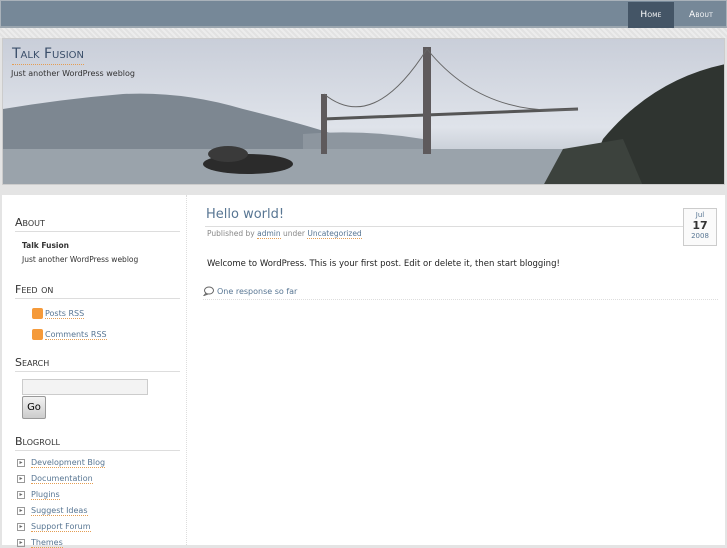 Image resolution: width=727 pixels, height=548 pixels. I want to click on comments-rss-link: Comments RSS, so click(69, 334).